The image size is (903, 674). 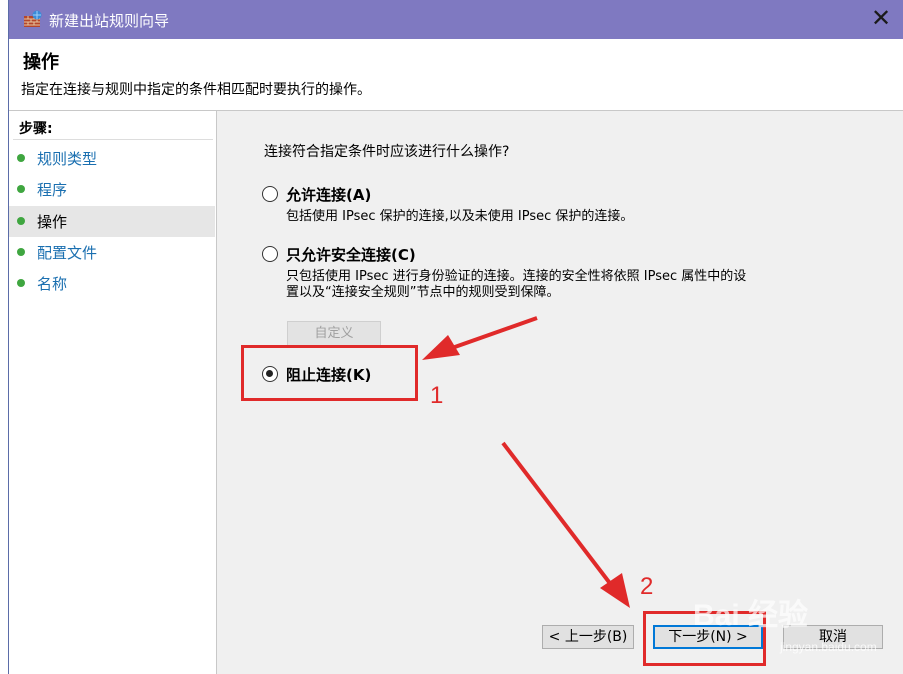 What do you see at coordinates (112, 189) in the screenshot?
I see `step-program: 程序` at bounding box center [112, 189].